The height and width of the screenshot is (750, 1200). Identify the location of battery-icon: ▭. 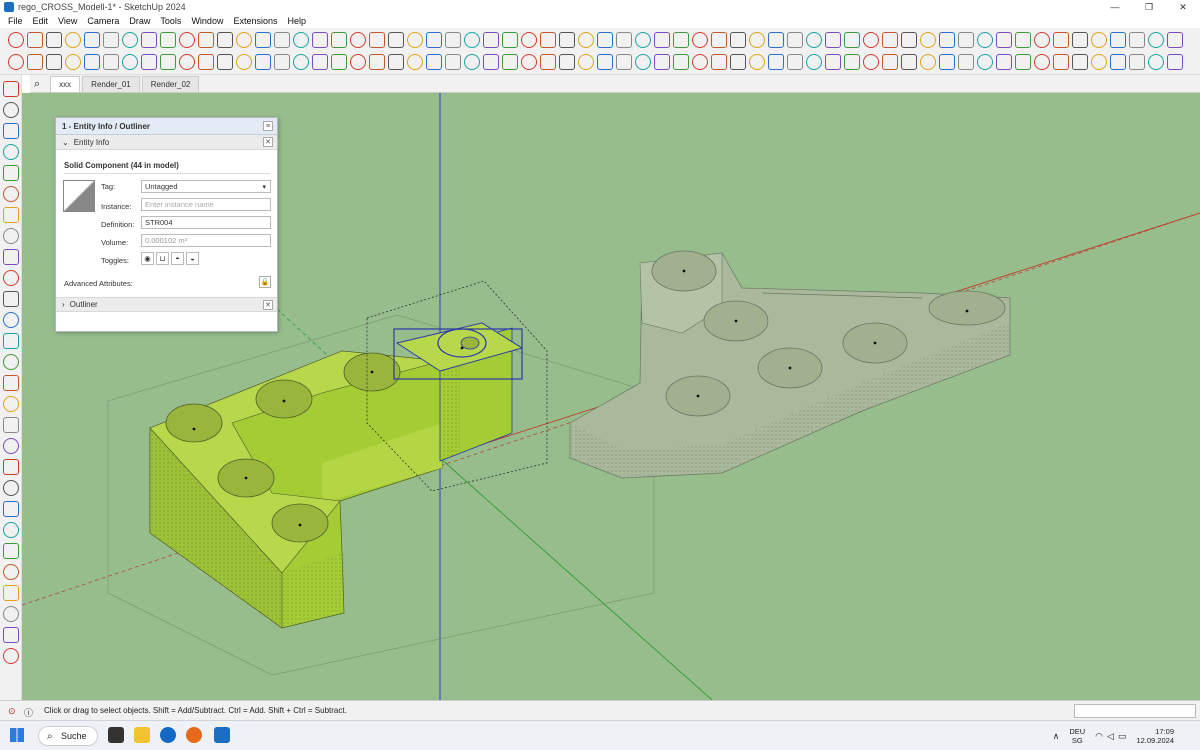
(1122, 736).